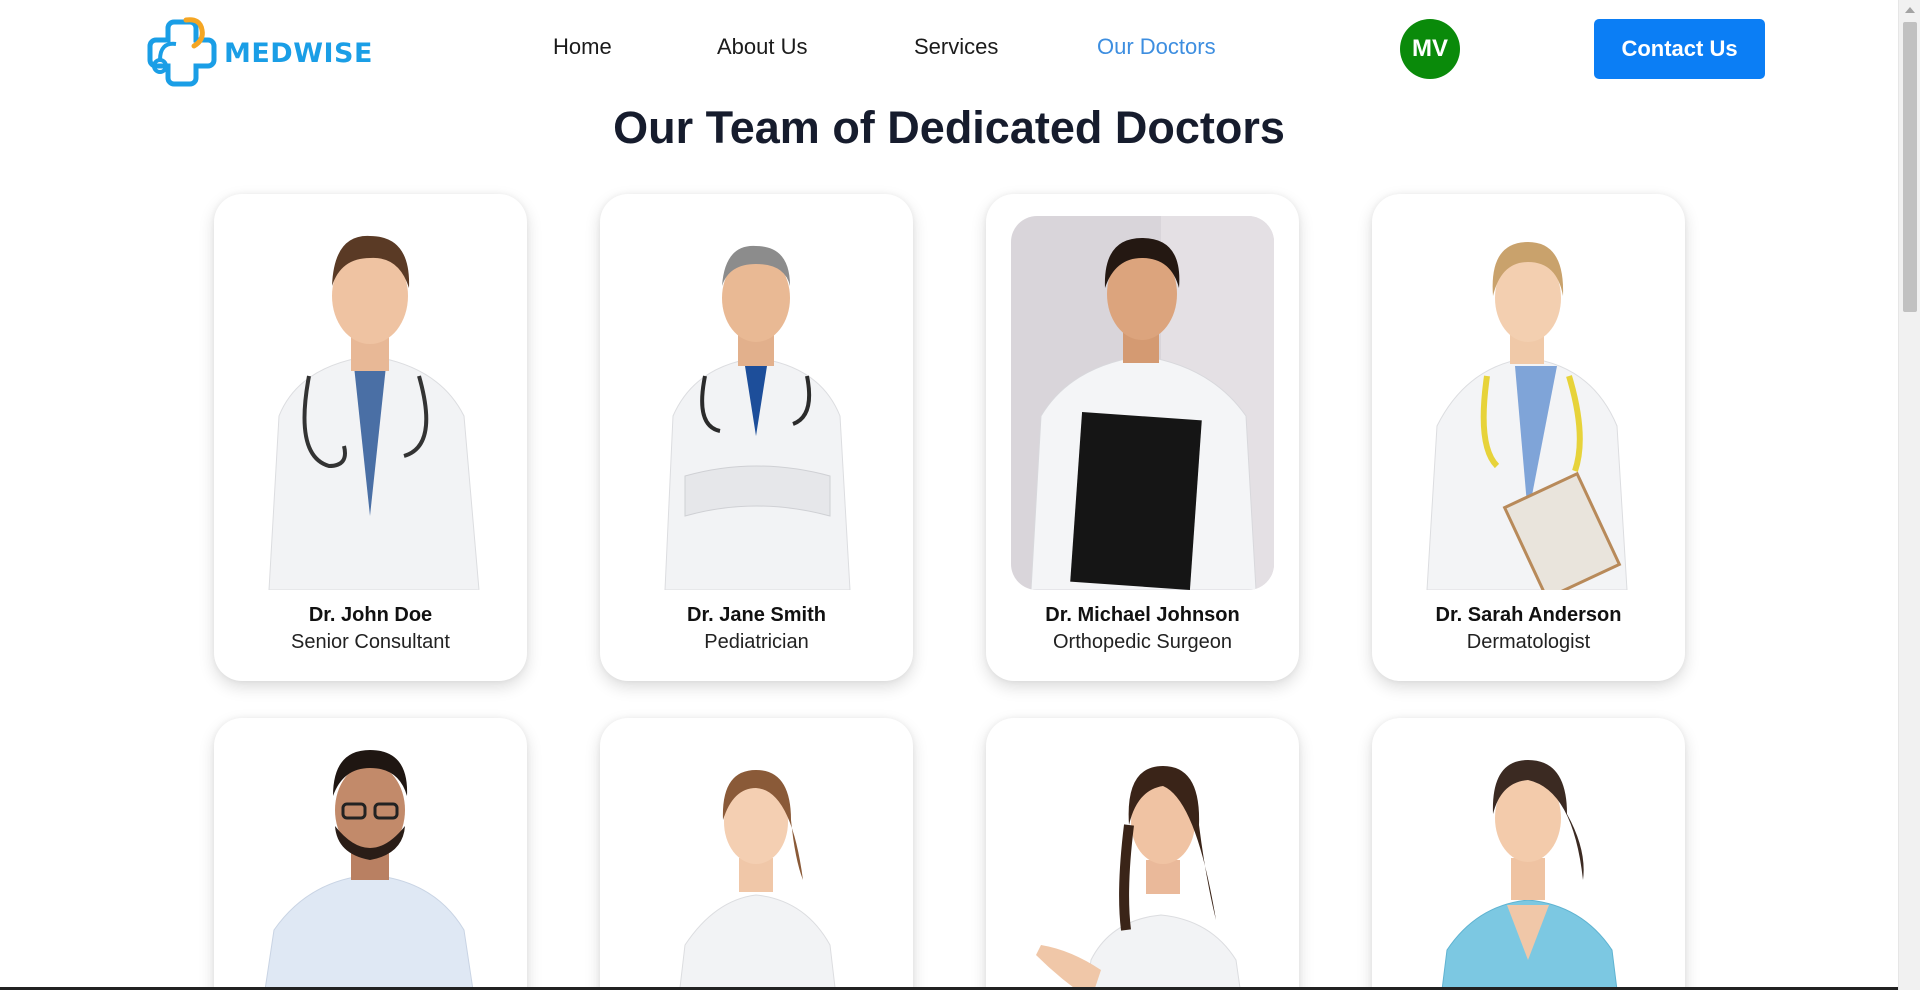  I want to click on doctor-card: Dr. John Doe Senior Consultant, so click(370, 437).